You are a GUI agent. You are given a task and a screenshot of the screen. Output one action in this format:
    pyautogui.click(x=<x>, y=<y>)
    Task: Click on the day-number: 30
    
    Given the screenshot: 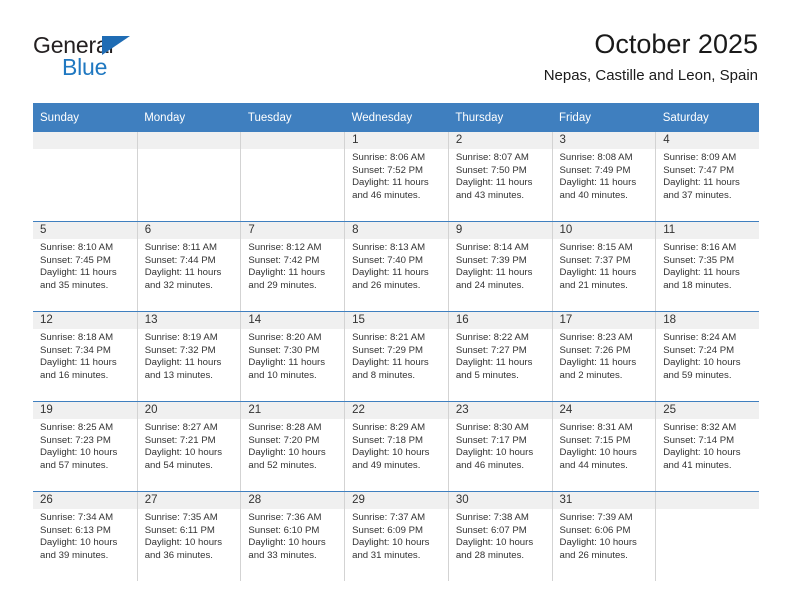 What is the action you would take?
    pyautogui.click(x=500, y=500)
    